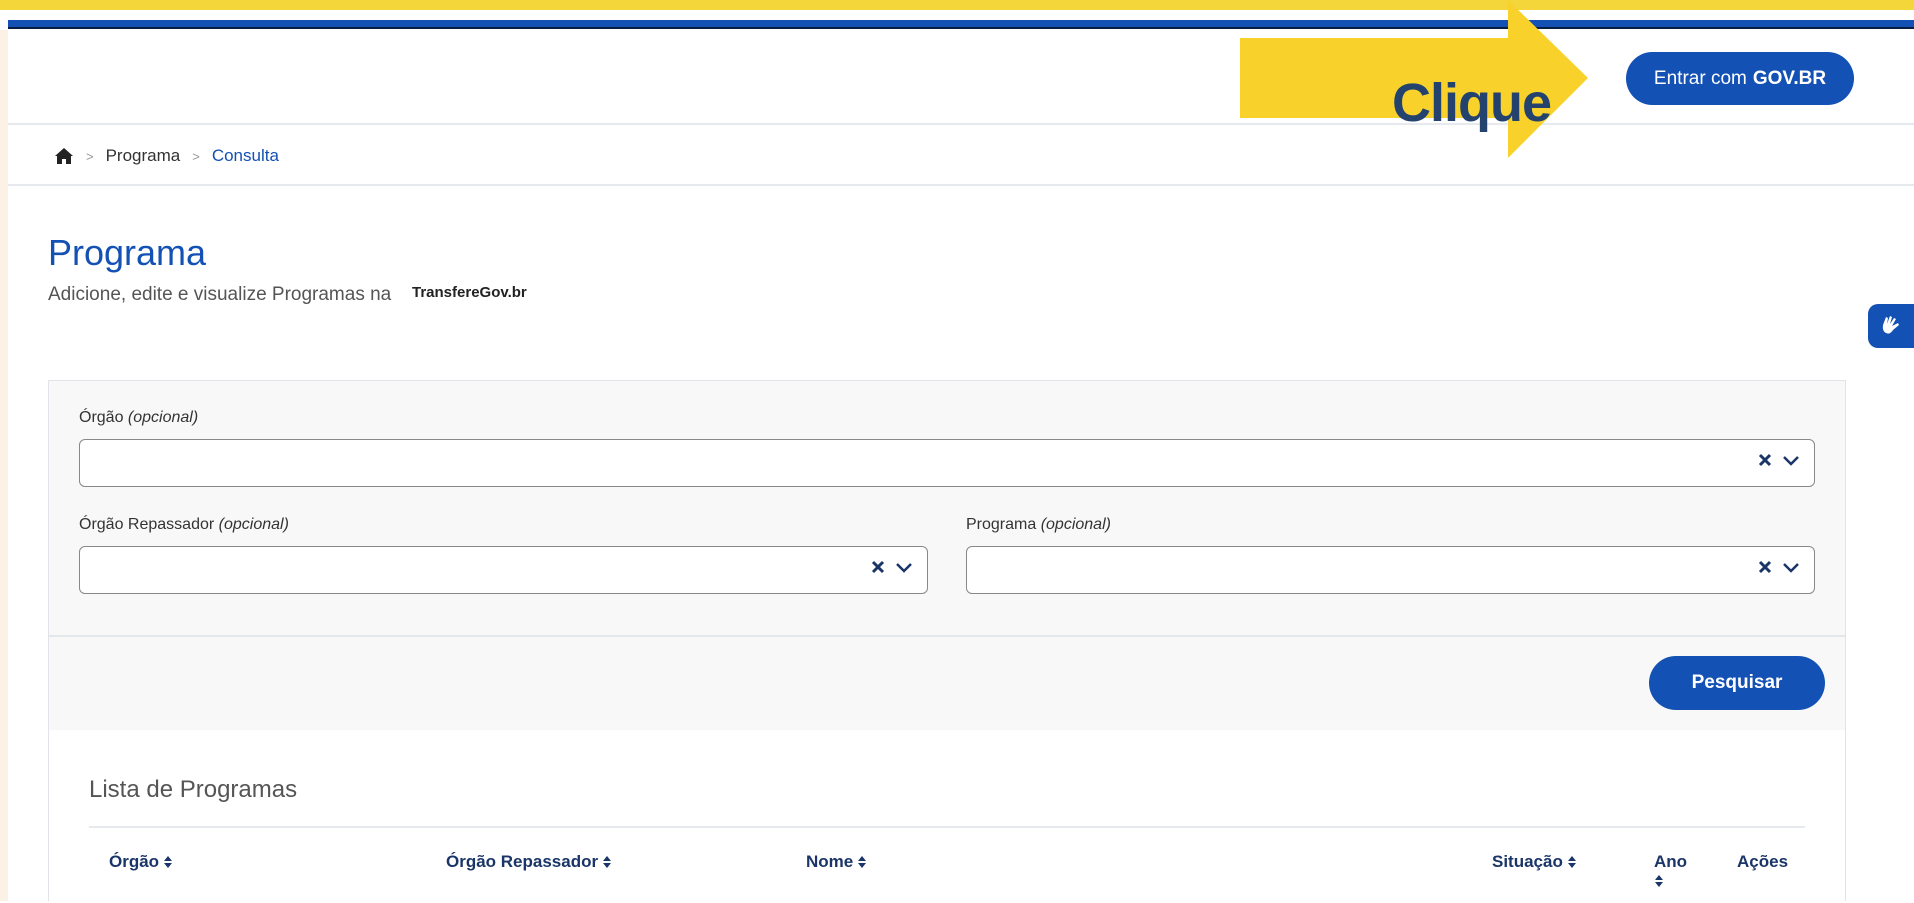 This screenshot has width=1914, height=903. What do you see at coordinates (830, 861) in the screenshot?
I see `column-header-label: Nome` at bounding box center [830, 861].